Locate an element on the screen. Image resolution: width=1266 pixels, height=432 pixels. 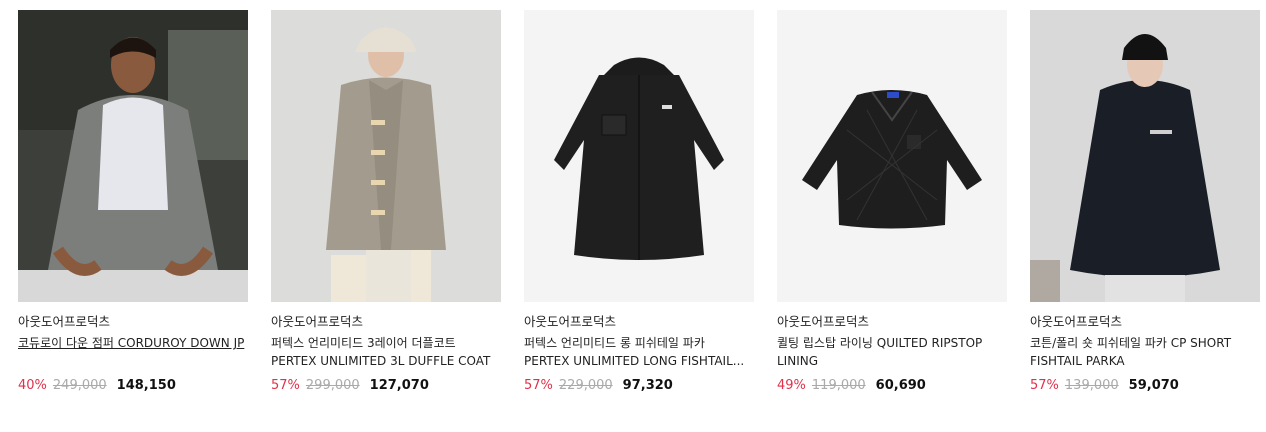
original-price: 119,000 is located at coordinates (838, 385).